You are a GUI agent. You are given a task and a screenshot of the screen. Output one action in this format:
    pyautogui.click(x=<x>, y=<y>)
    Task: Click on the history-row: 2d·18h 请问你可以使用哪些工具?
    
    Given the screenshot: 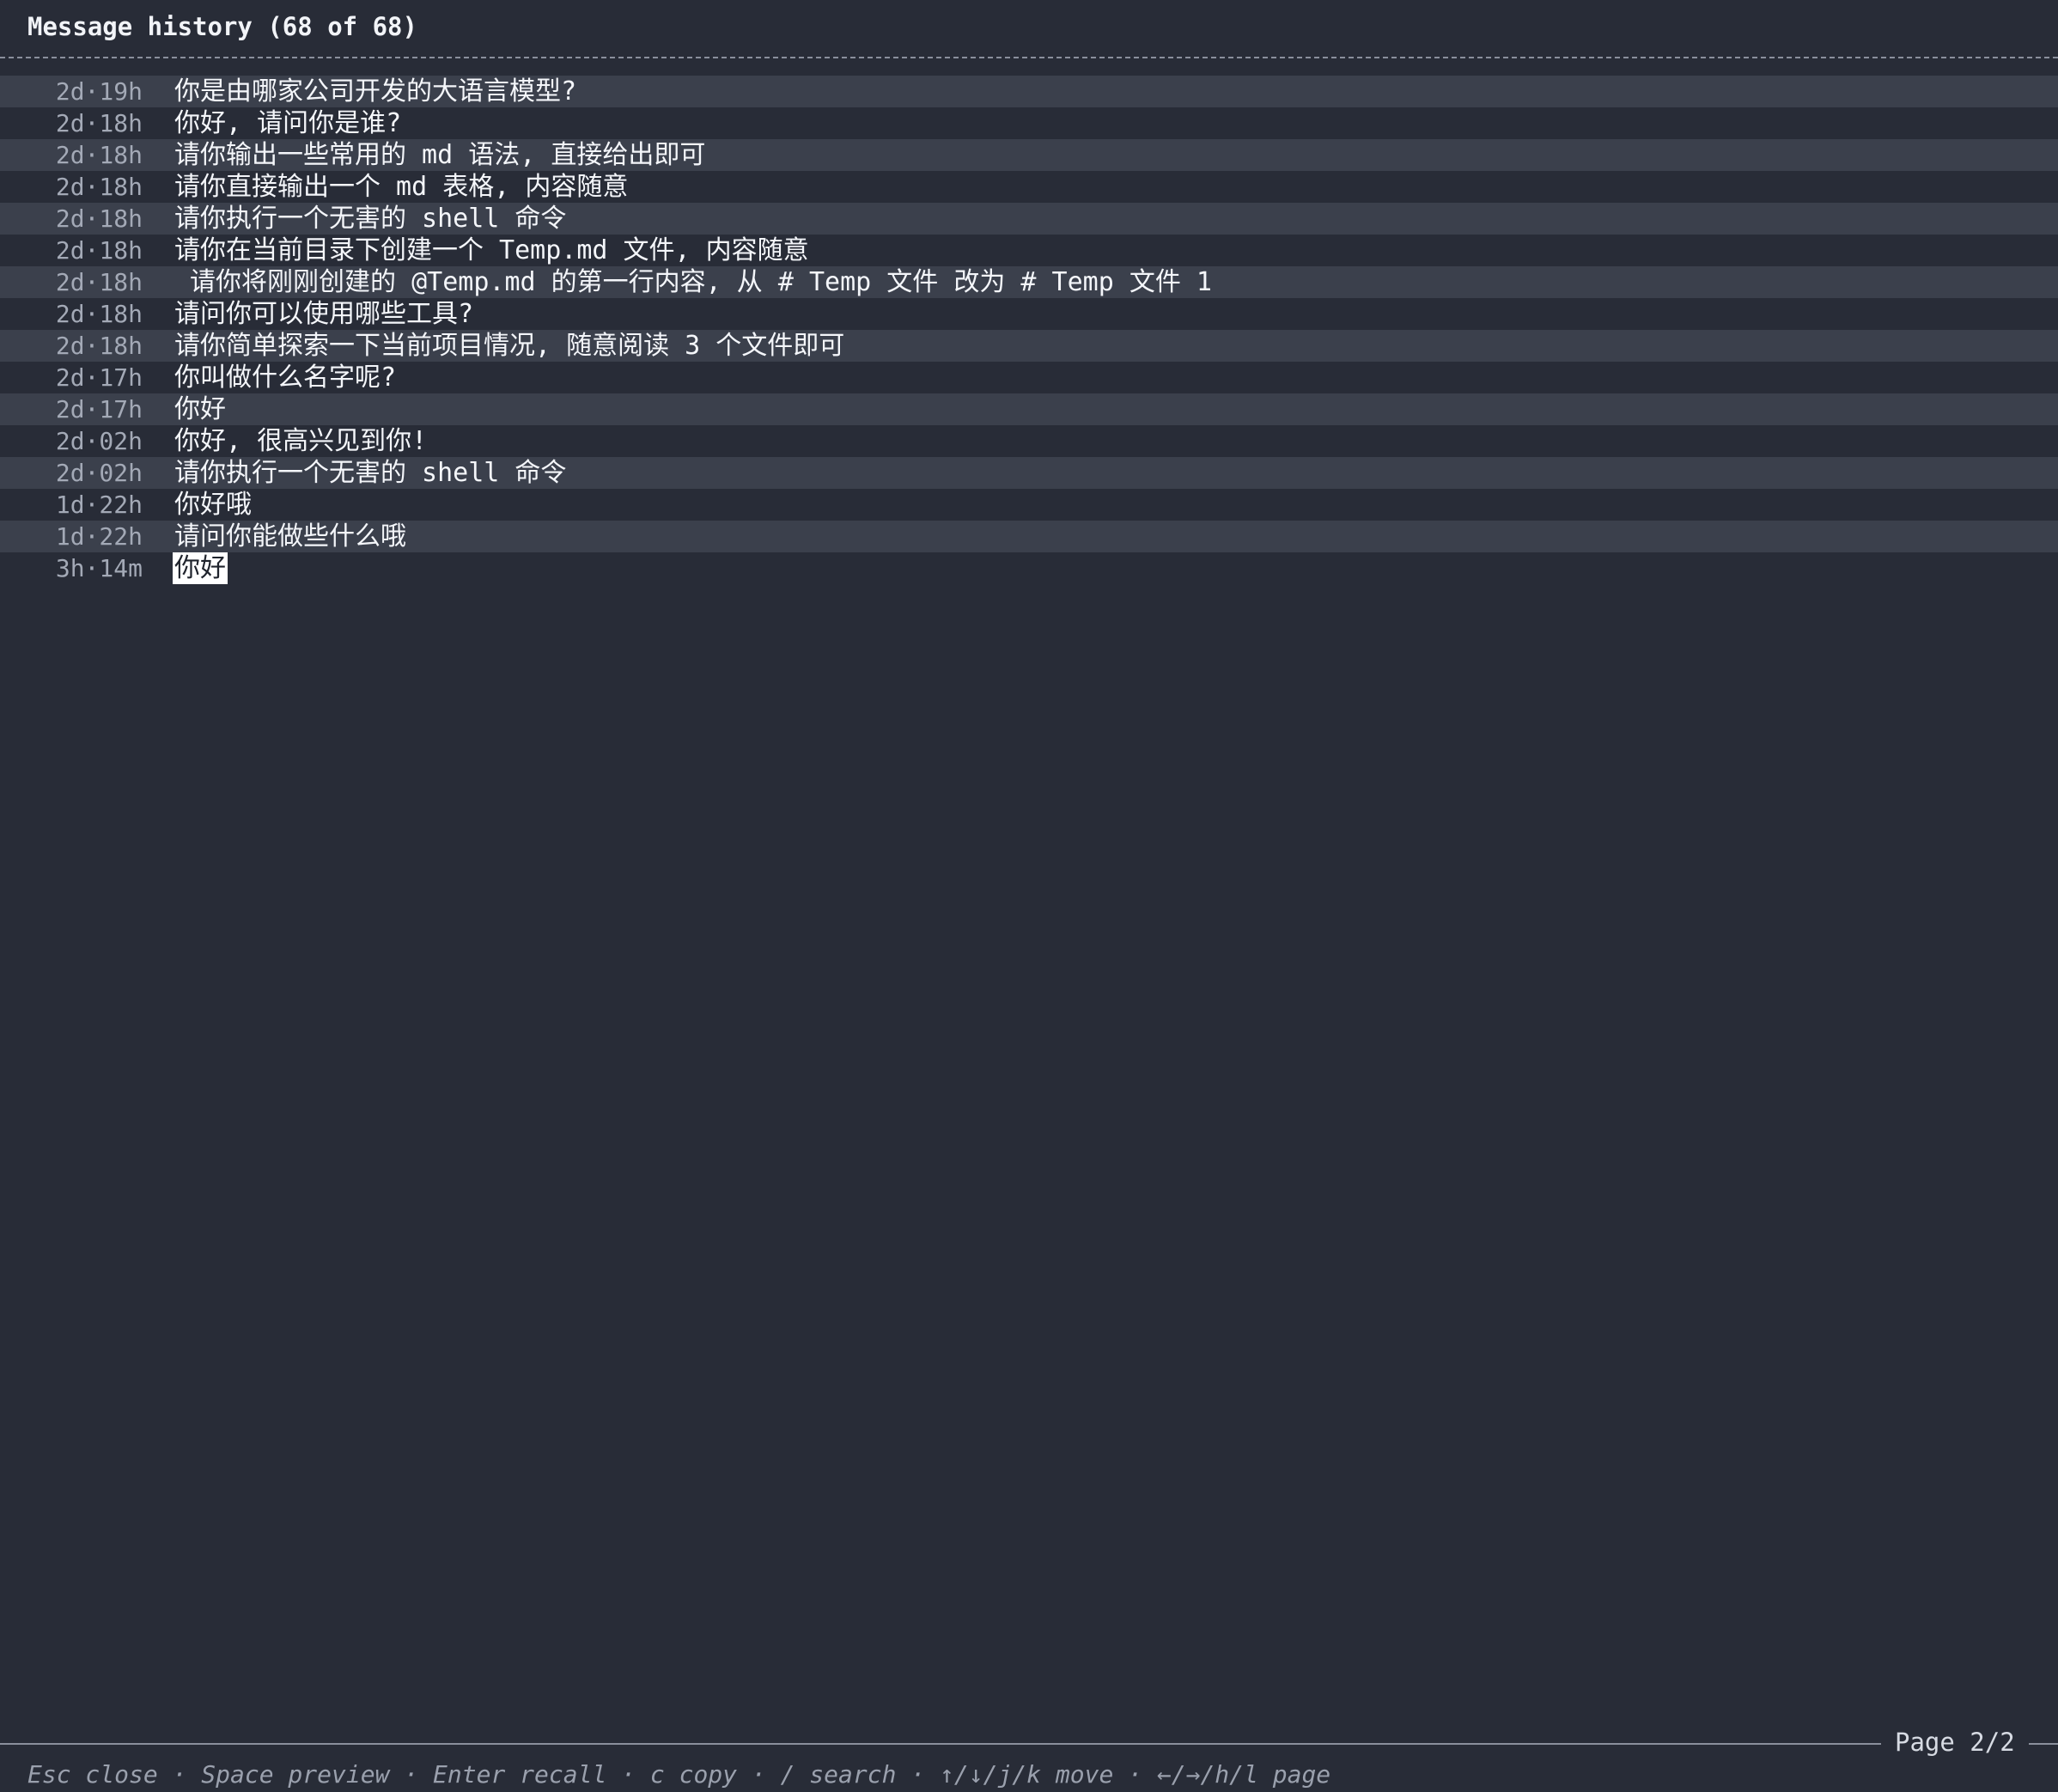 What is the action you would take?
    pyautogui.click(x=1029, y=314)
    